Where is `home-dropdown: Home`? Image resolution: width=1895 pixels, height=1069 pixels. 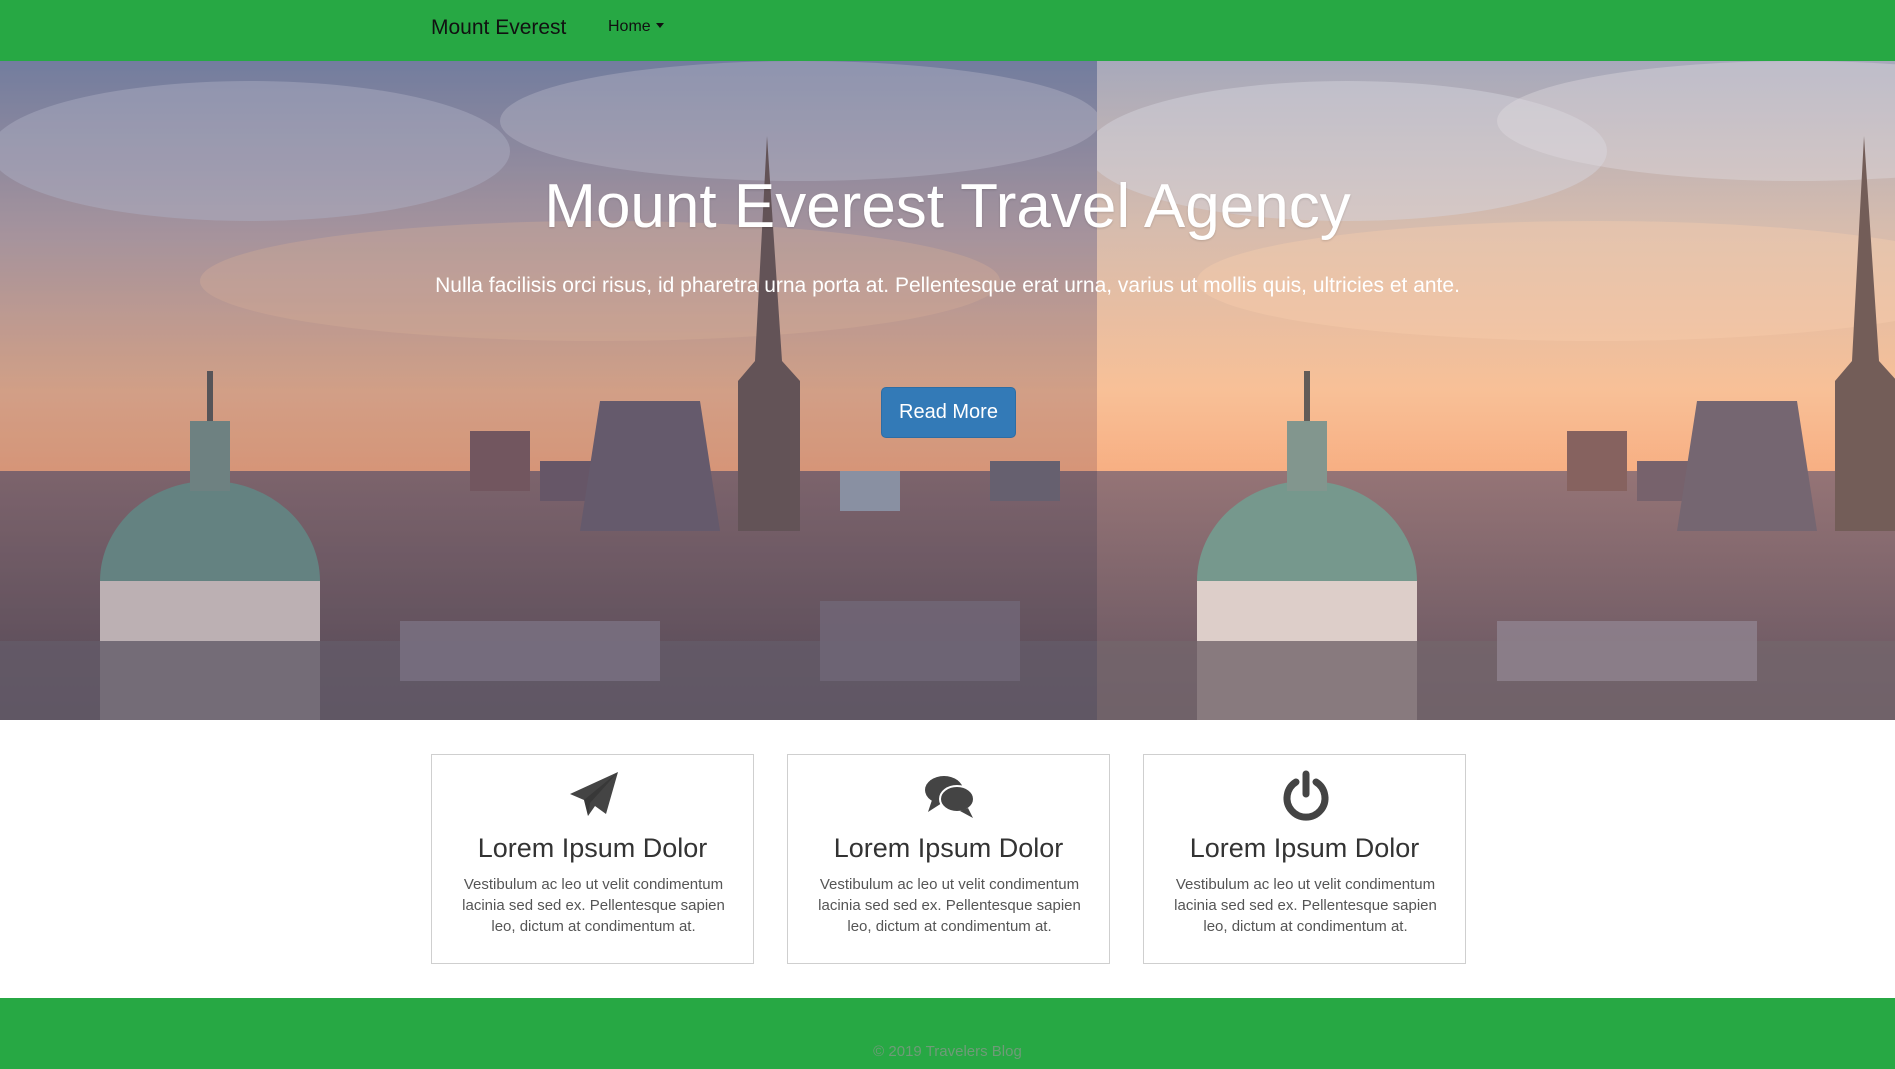
home-dropdown: Home is located at coordinates (636, 27).